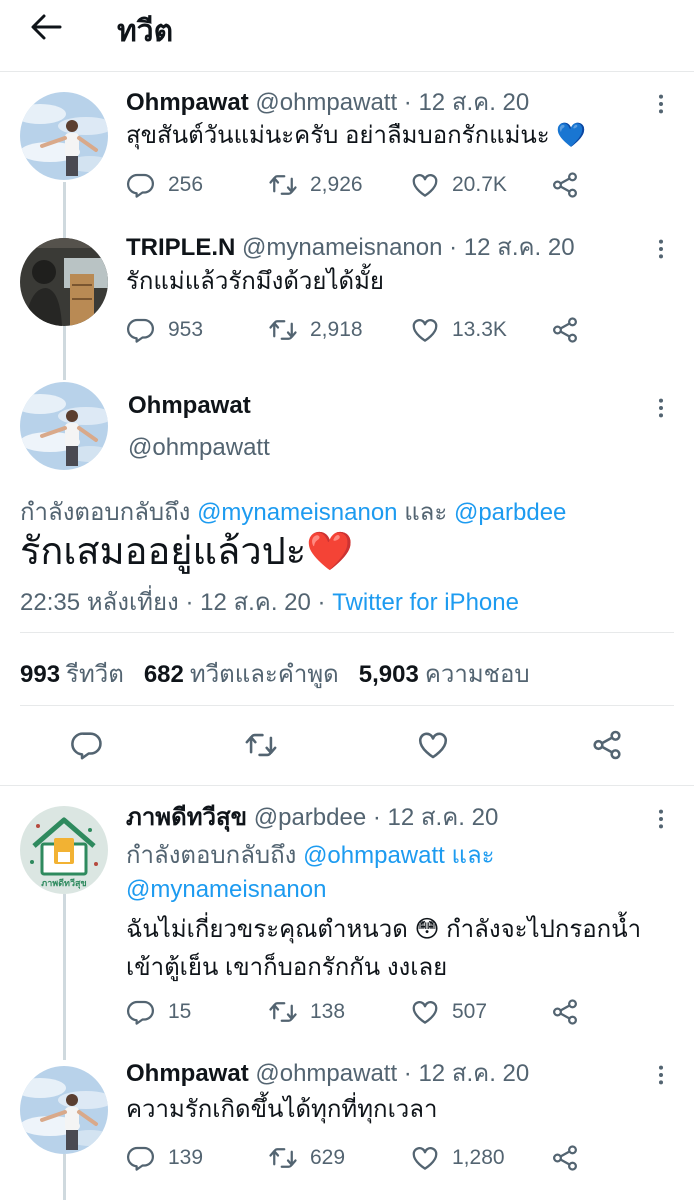  Describe the element at coordinates (470, 1011) in the screenshot. I see `like-count: 507` at that location.